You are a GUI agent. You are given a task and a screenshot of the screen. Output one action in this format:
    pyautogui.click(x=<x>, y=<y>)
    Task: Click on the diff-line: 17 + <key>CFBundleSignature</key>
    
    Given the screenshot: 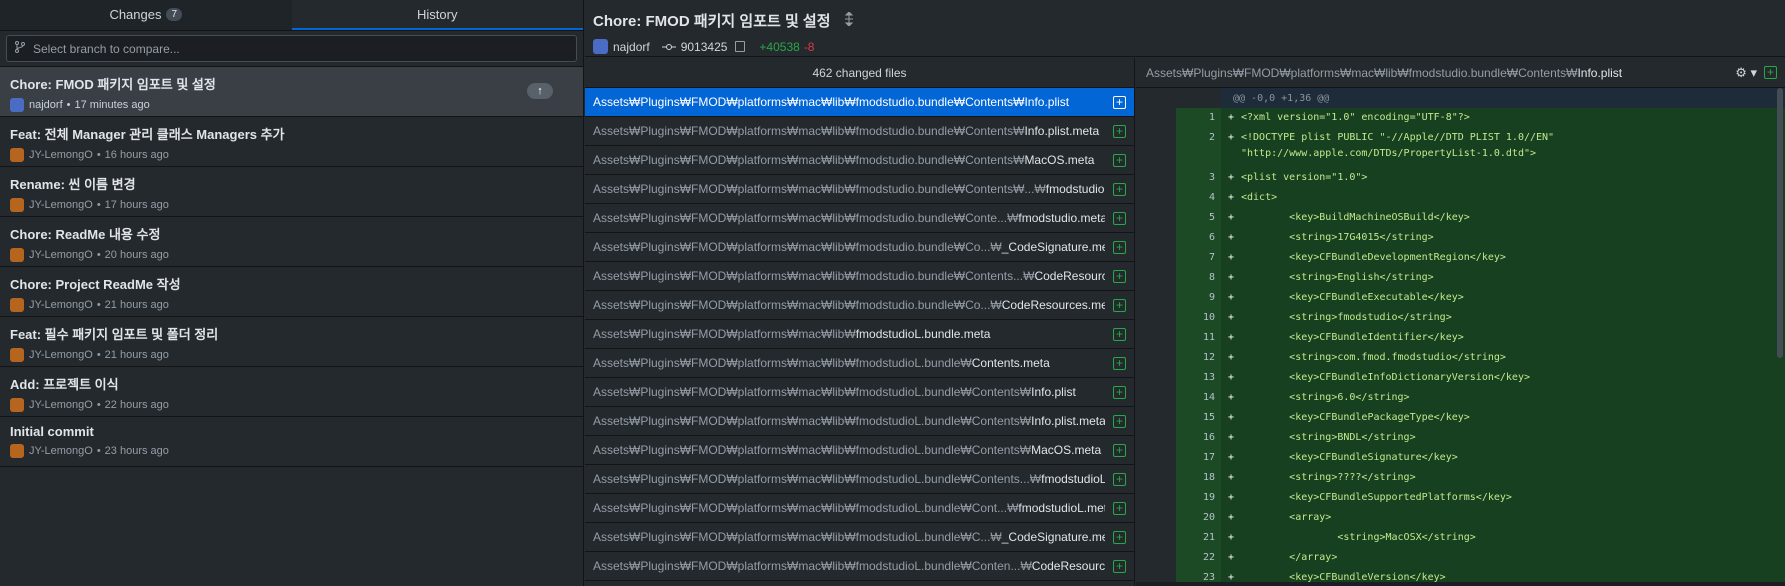 What is the action you would take?
    pyautogui.click(x=1460, y=458)
    